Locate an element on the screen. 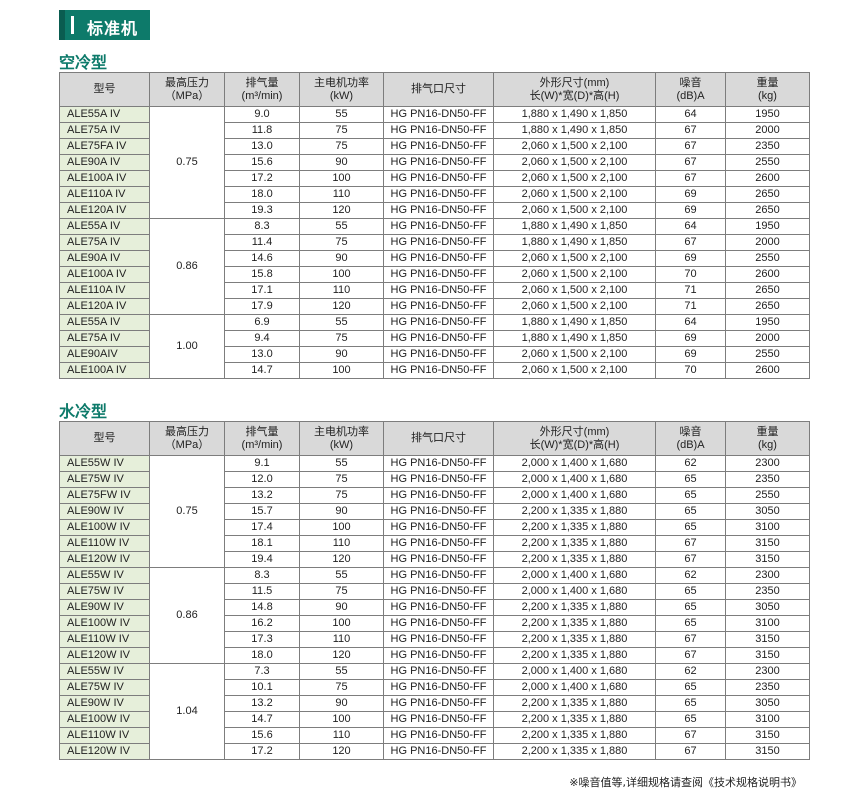 This screenshot has height=804, width=868. header-power: 主电机功率 (kW) is located at coordinates (341, 438).